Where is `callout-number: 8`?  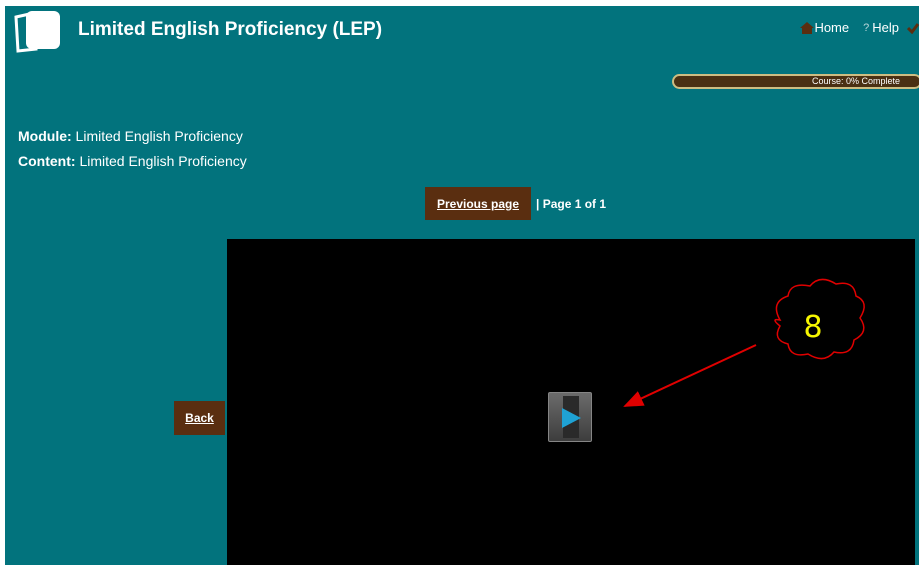
callout-number: 8 is located at coordinates (813, 327).